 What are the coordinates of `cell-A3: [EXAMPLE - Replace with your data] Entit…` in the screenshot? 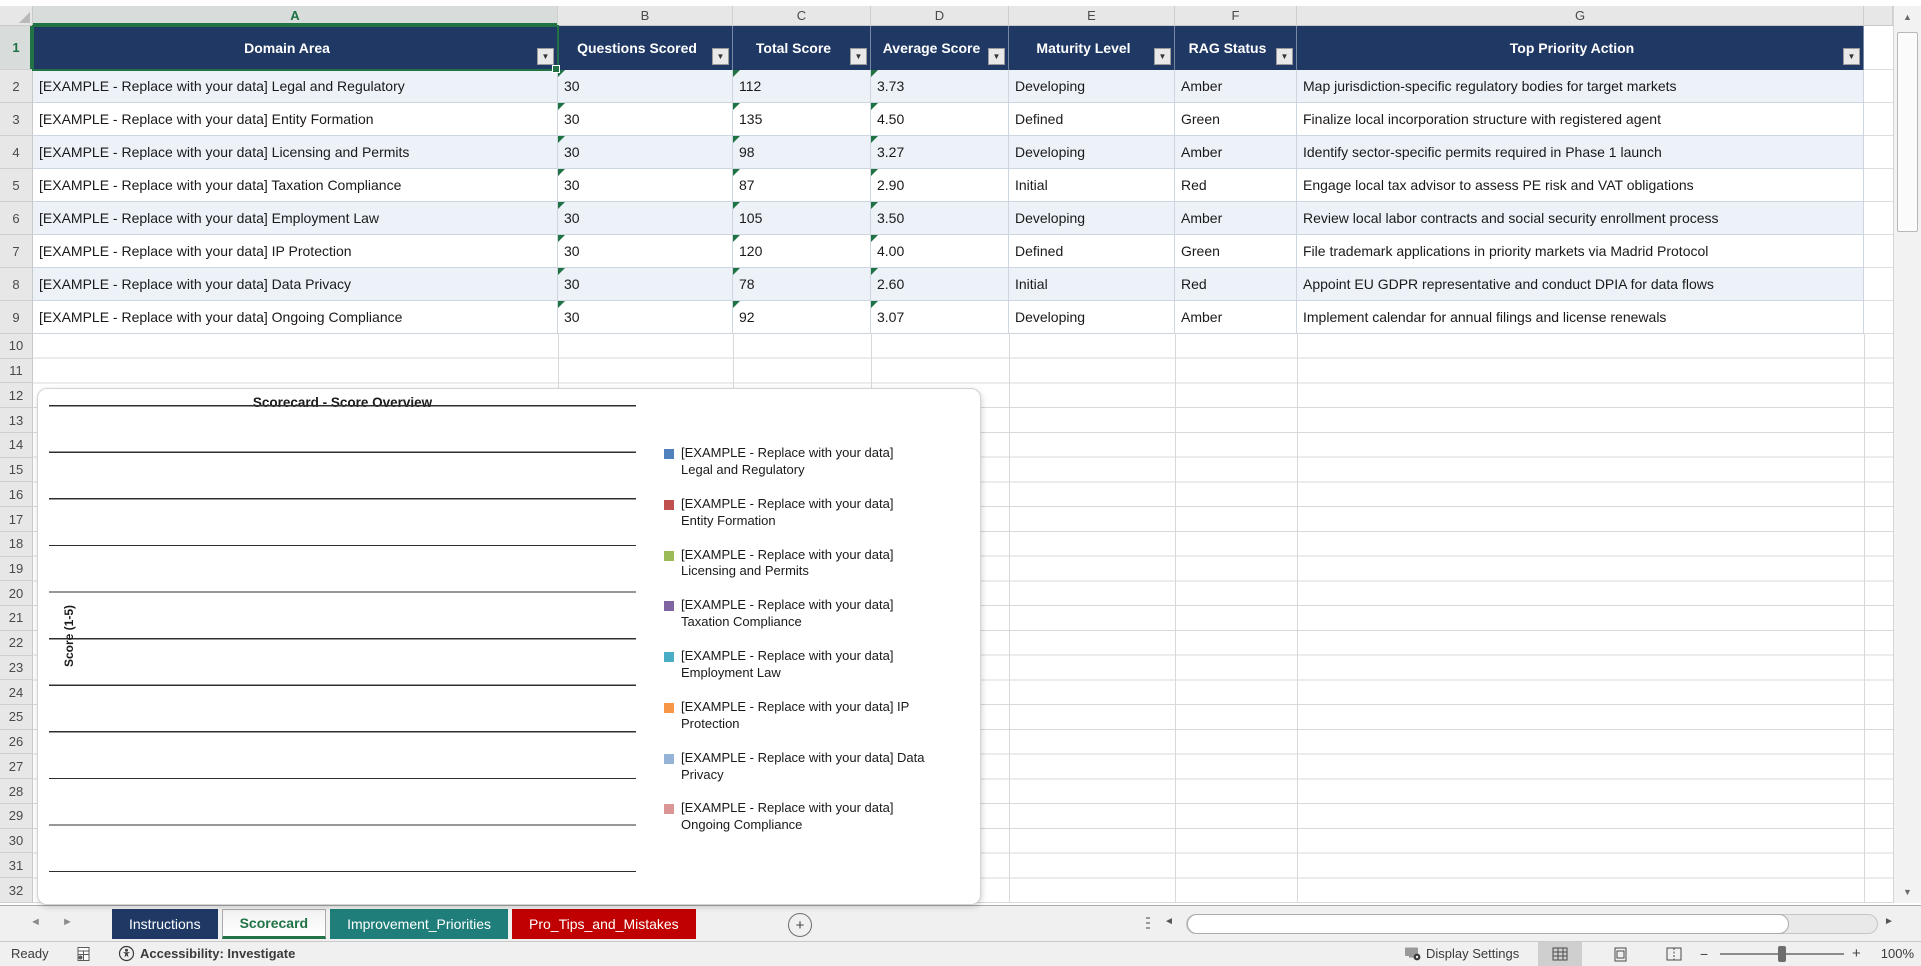 It's located at (295, 119).